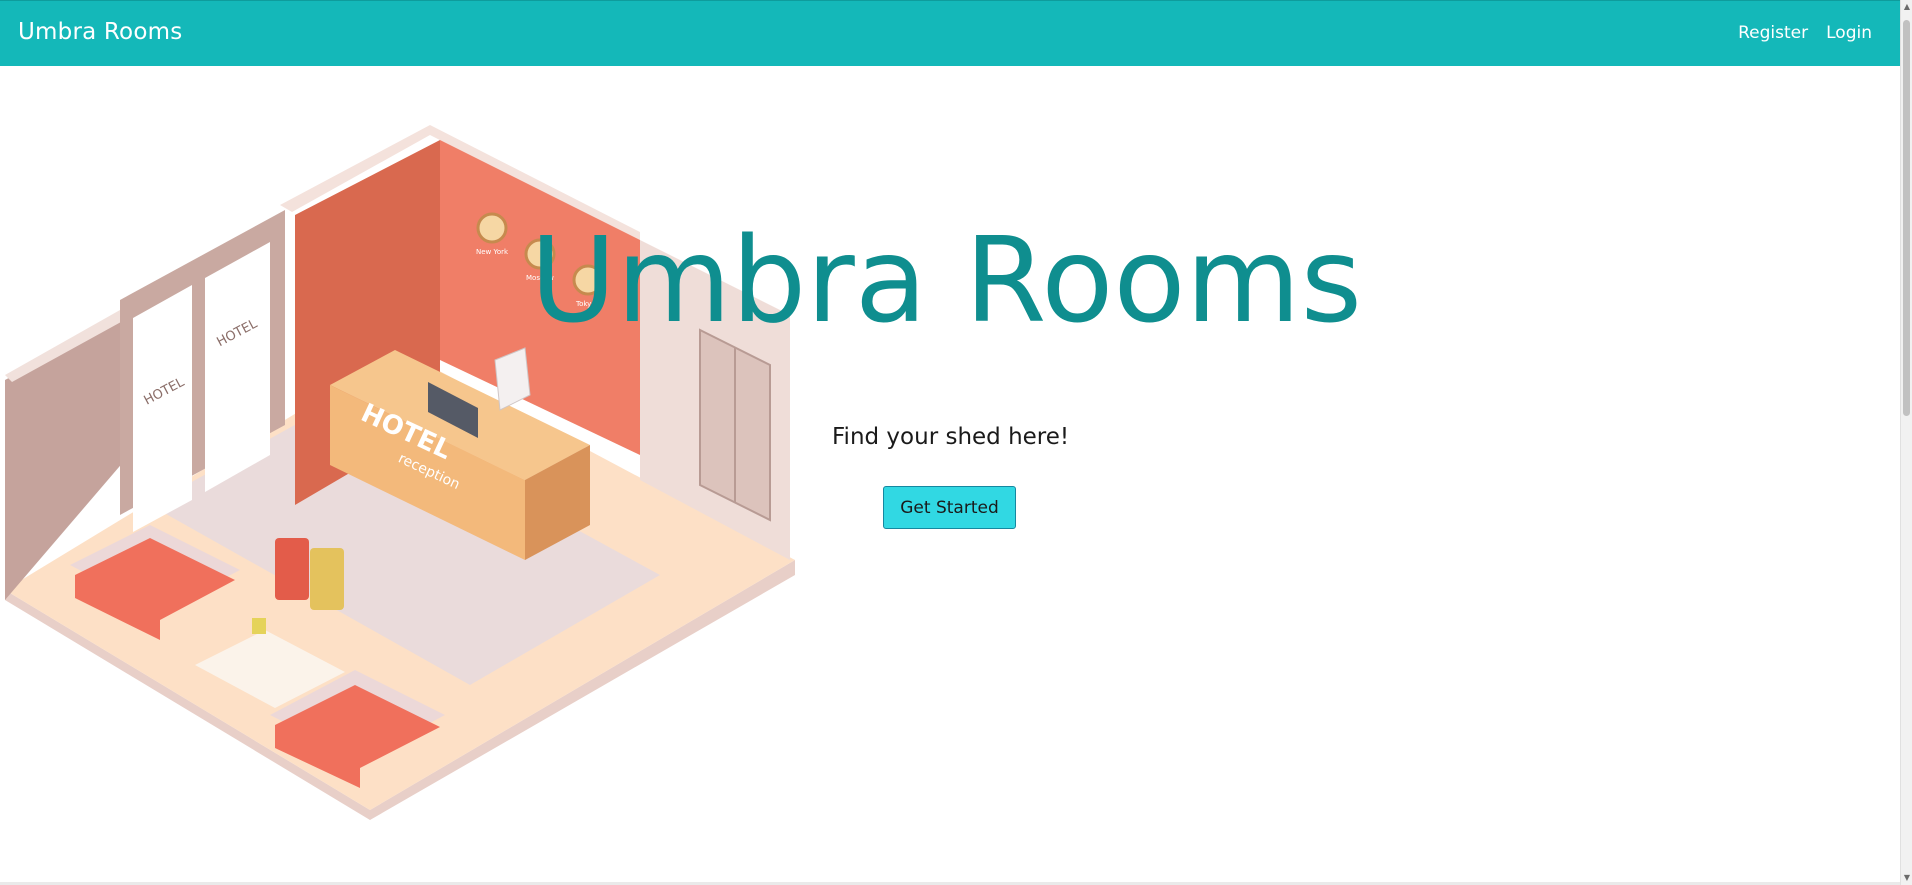 Image resolution: width=1912 pixels, height=885 pixels. What do you see at coordinates (162, 408) in the screenshot?
I see `window-left` at bounding box center [162, 408].